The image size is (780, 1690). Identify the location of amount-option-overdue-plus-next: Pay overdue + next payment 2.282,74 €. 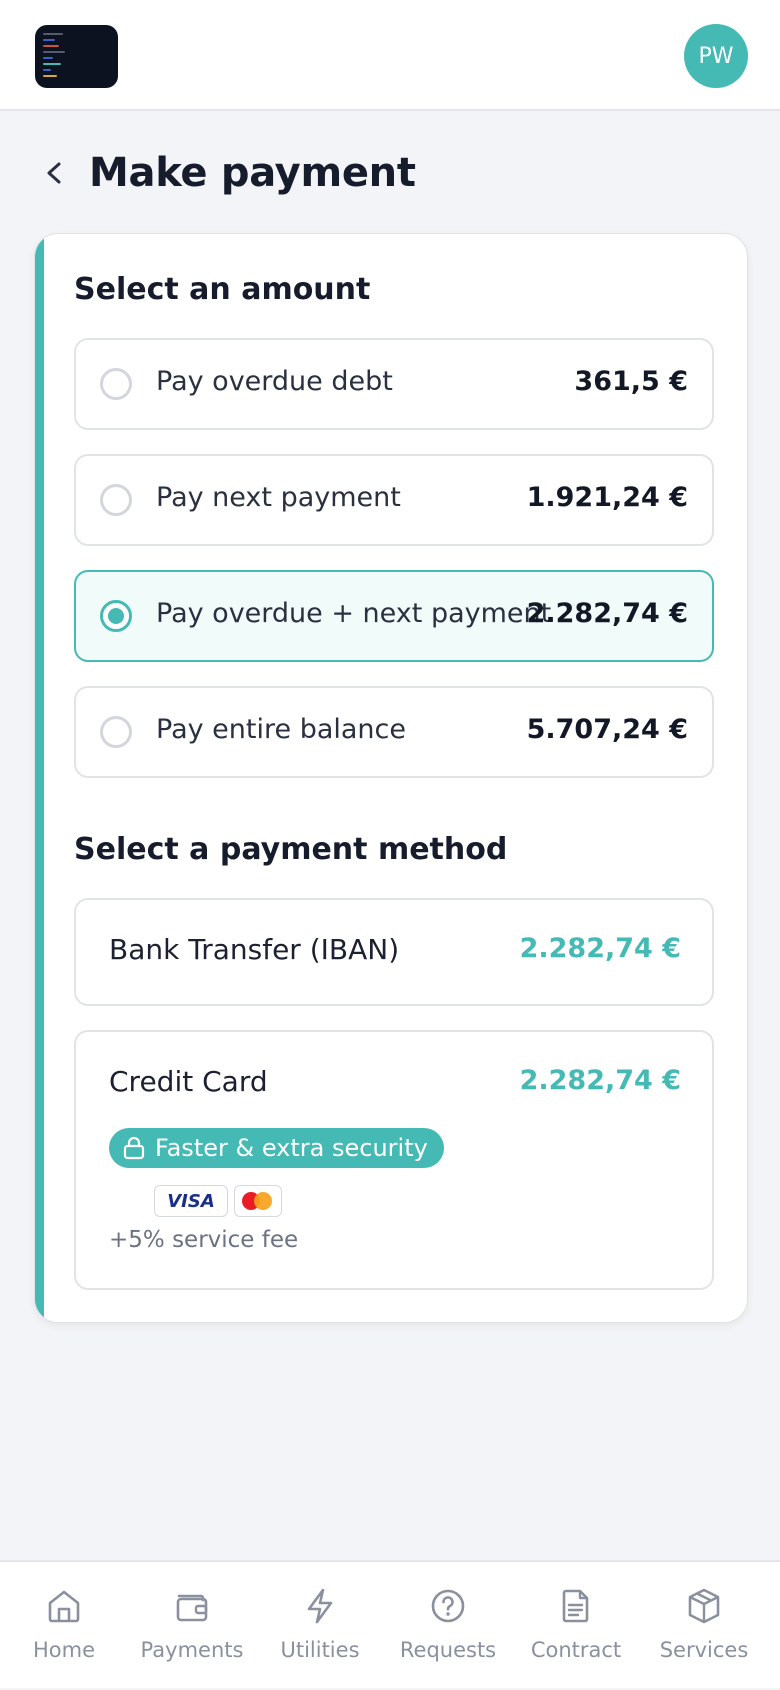
(394, 616).